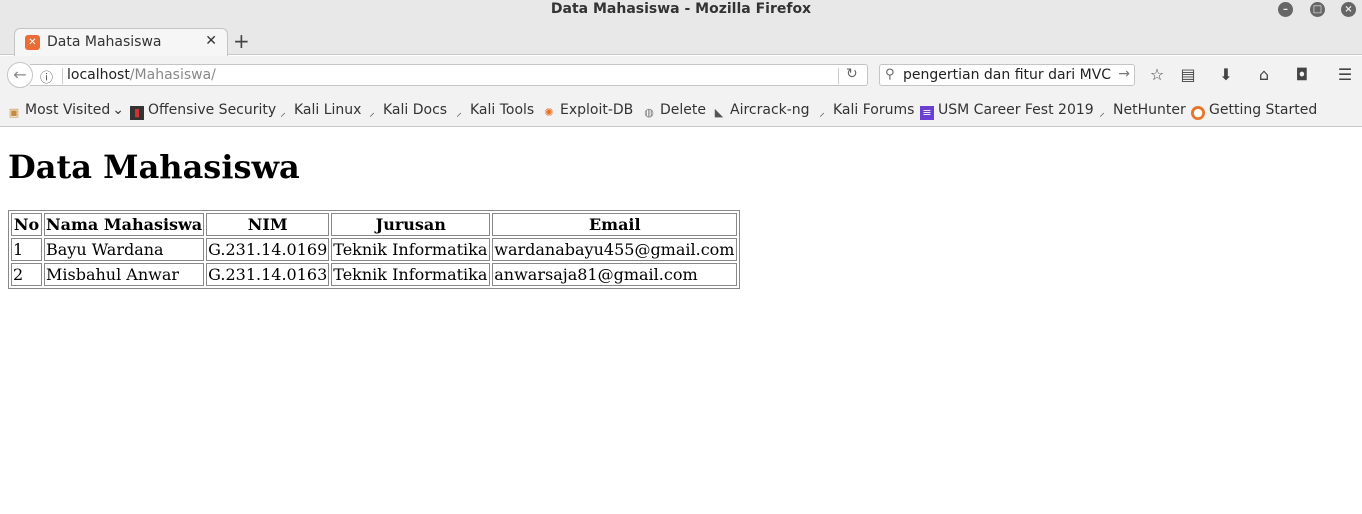 Image resolution: width=1362 pixels, height=514 pixels. What do you see at coordinates (1348, 9) in the screenshot?
I see `close-window-button: ×` at bounding box center [1348, 9].